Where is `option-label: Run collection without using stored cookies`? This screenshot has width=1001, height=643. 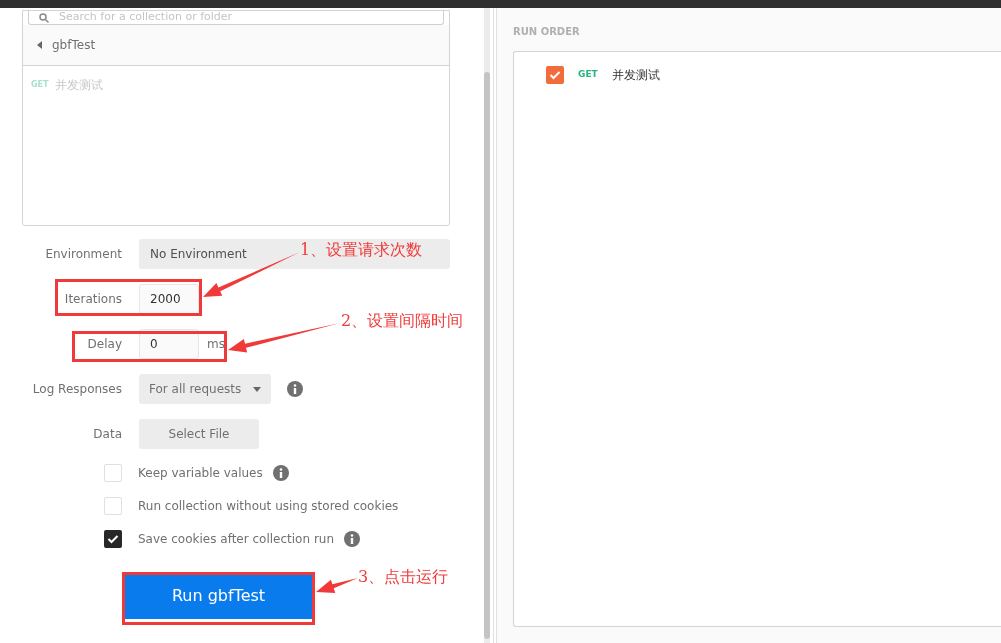
option-label: Run collection without using stored cookies is located at coordinates (268, 506).